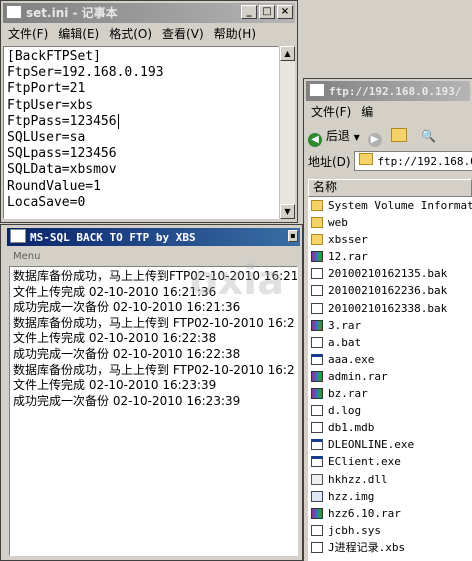  I want to click on text-cursor, so click(118, 121).